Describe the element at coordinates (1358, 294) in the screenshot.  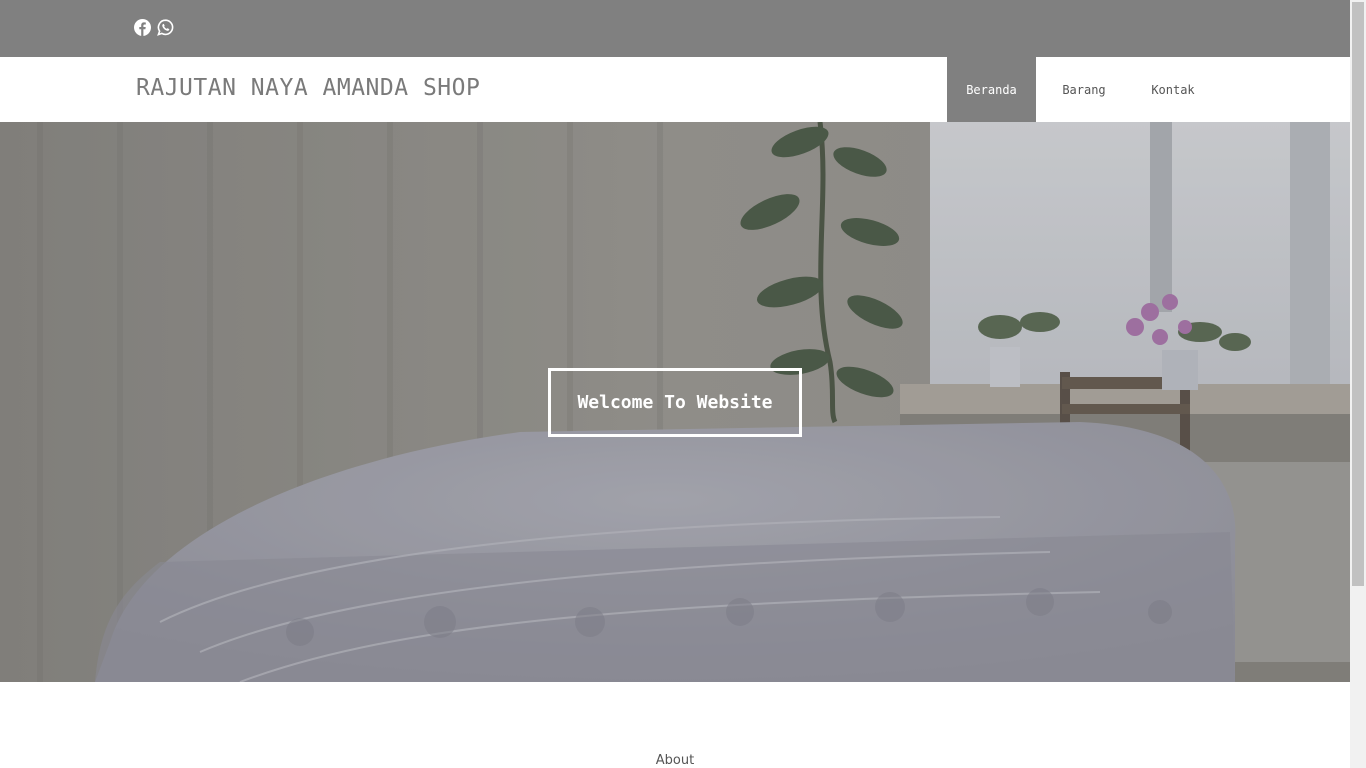
I see `scrollbar-thumb` at that location.